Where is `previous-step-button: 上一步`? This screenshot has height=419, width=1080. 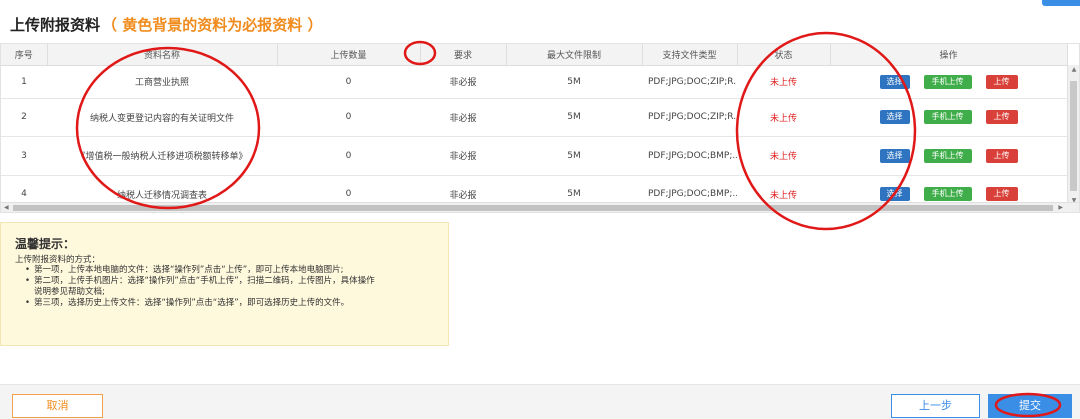 previous-step-button: 上一步 is located at coordinates (935, 406).